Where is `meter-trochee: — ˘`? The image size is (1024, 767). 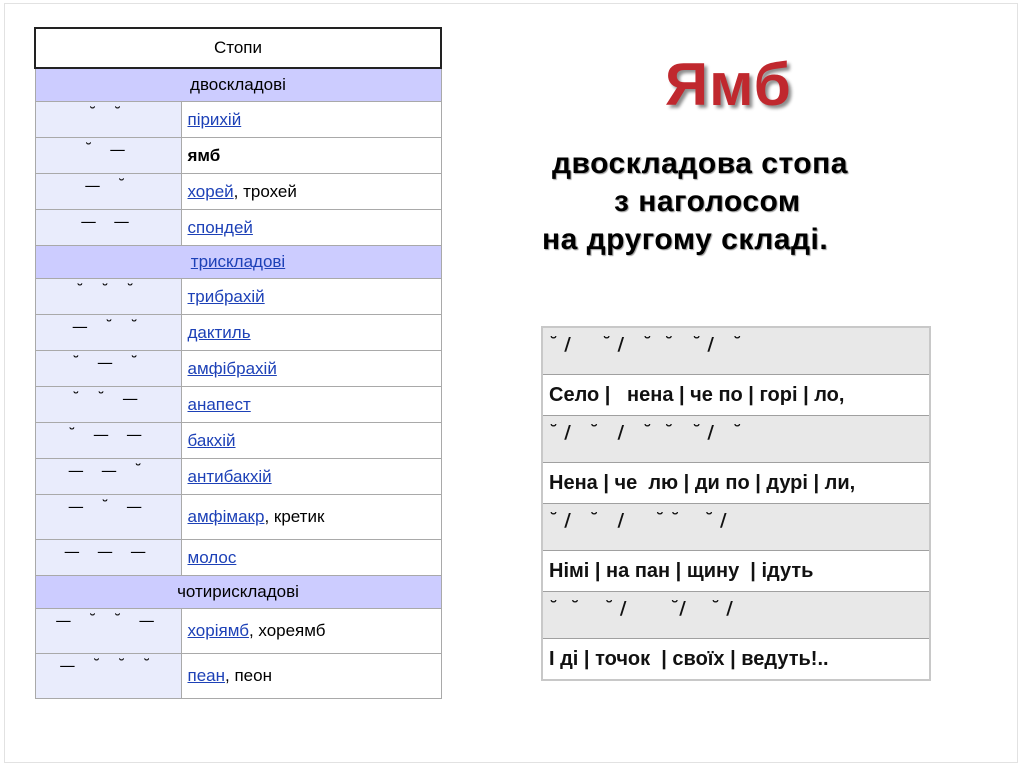 meter-trochee: — ˘ is located at coordinates (108, 191).